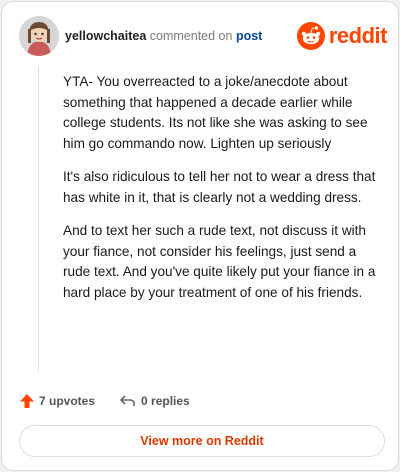 This screenshot has height=472, width=400. I want to click on upvote-button: 7 upvotes, so click(57, 401).